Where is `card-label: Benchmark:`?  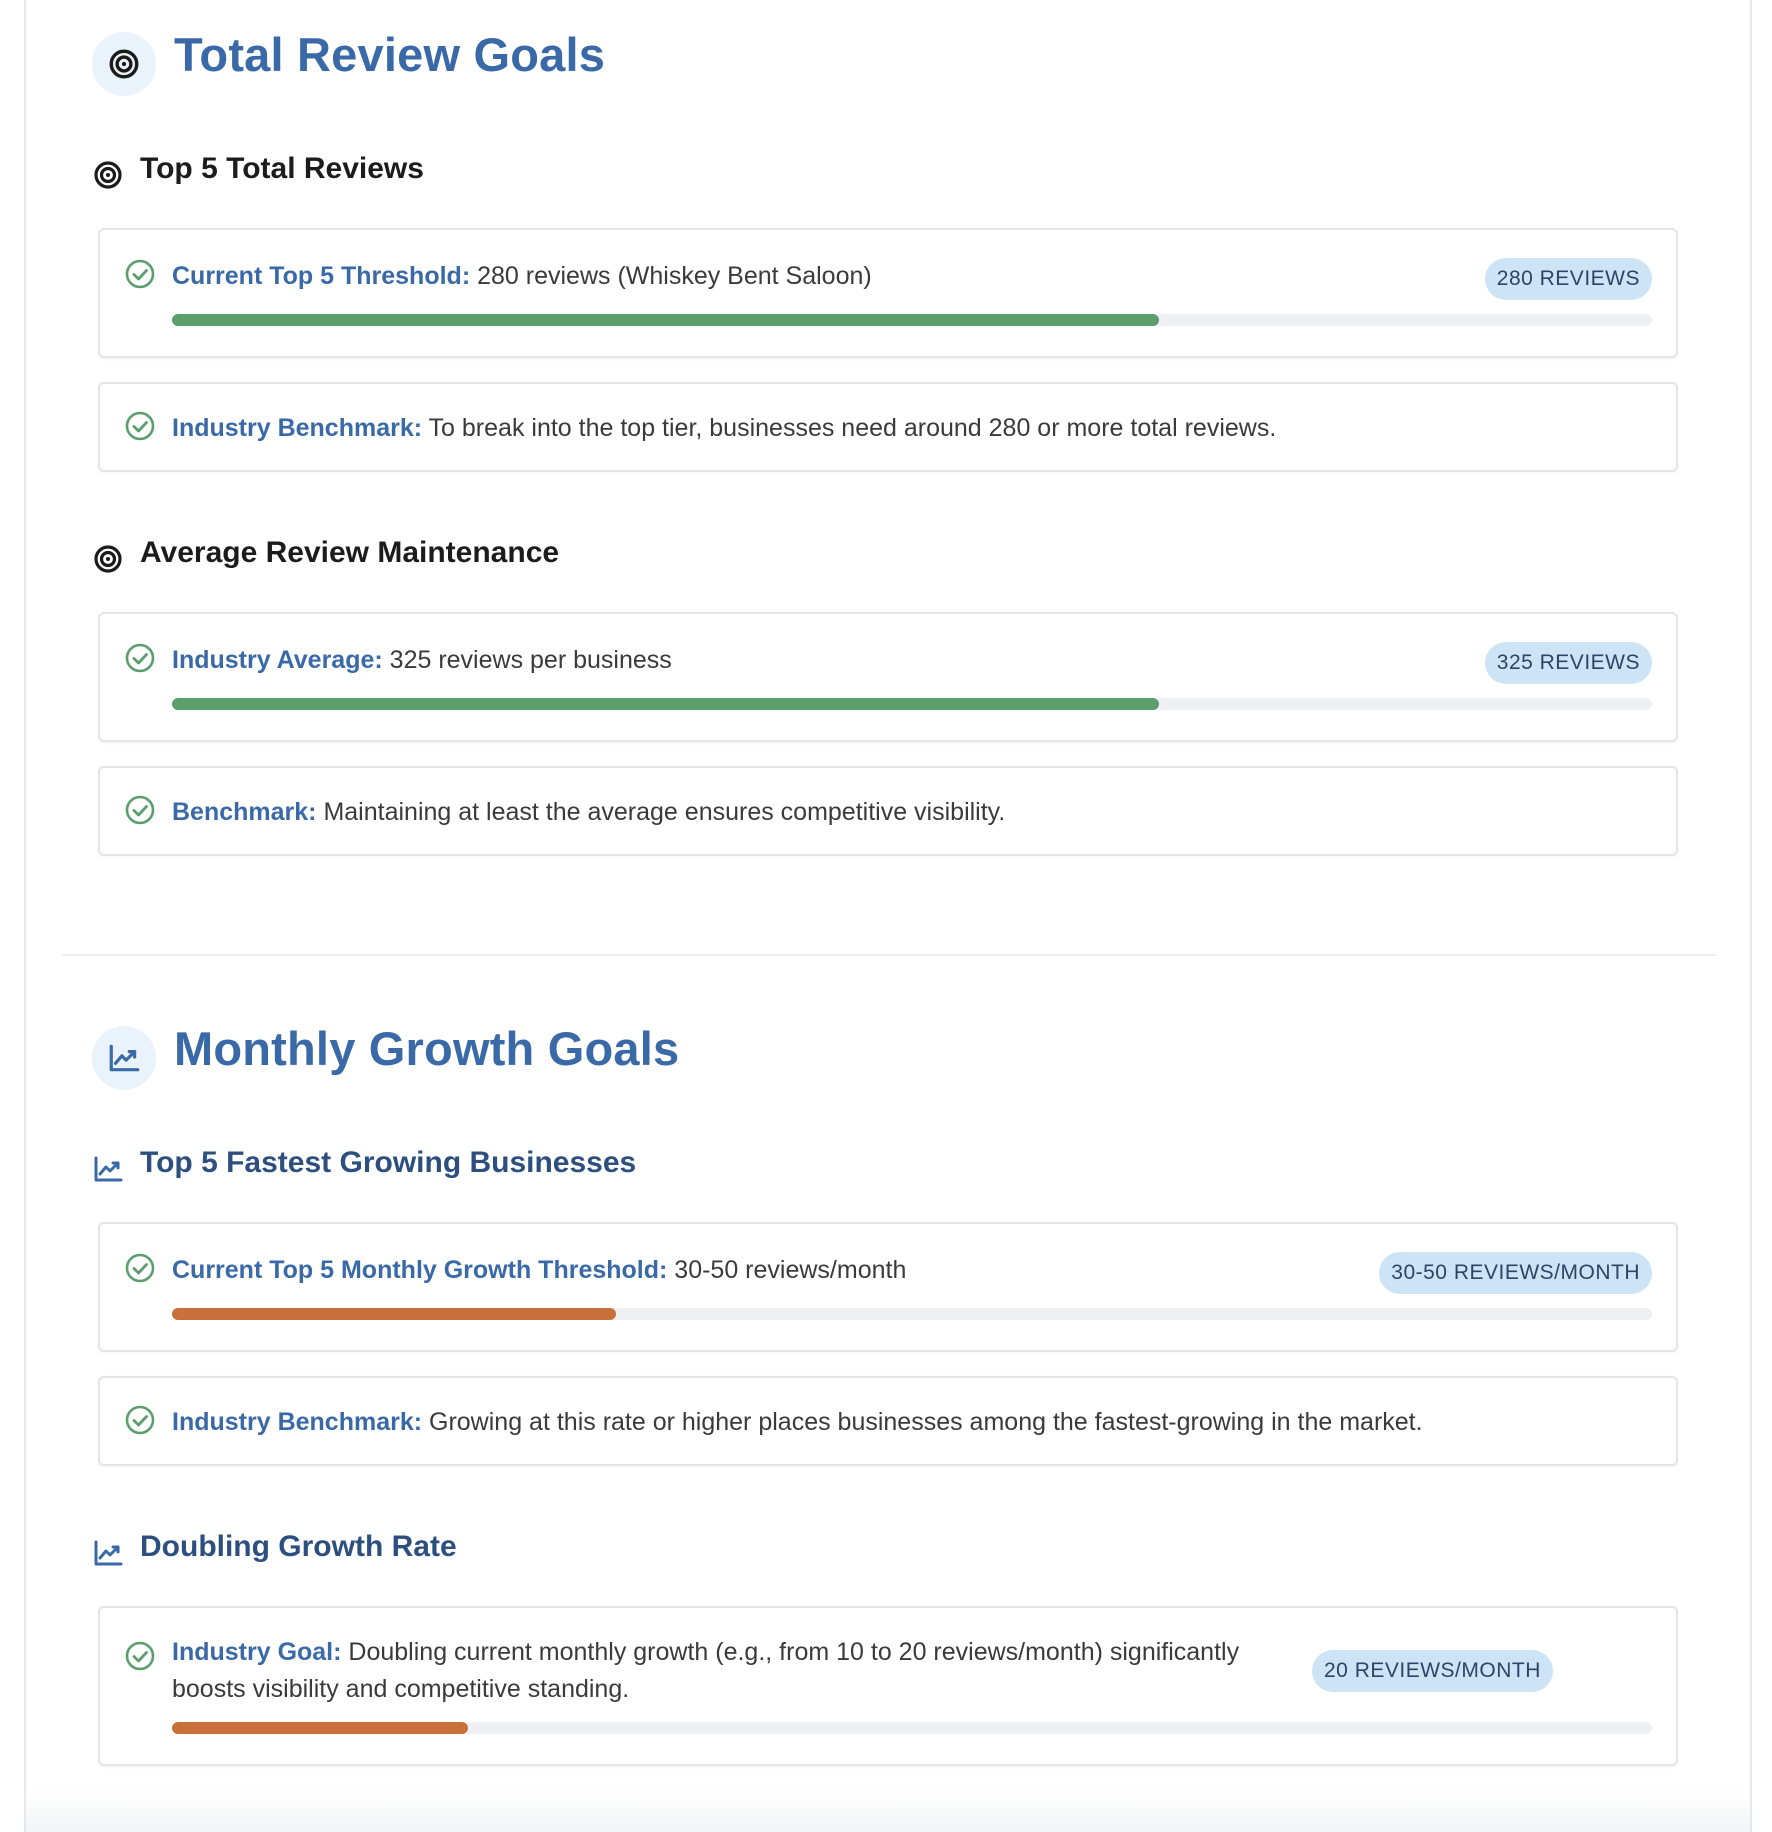
card-label: Benchmark: is located at coordinates (244, 812).